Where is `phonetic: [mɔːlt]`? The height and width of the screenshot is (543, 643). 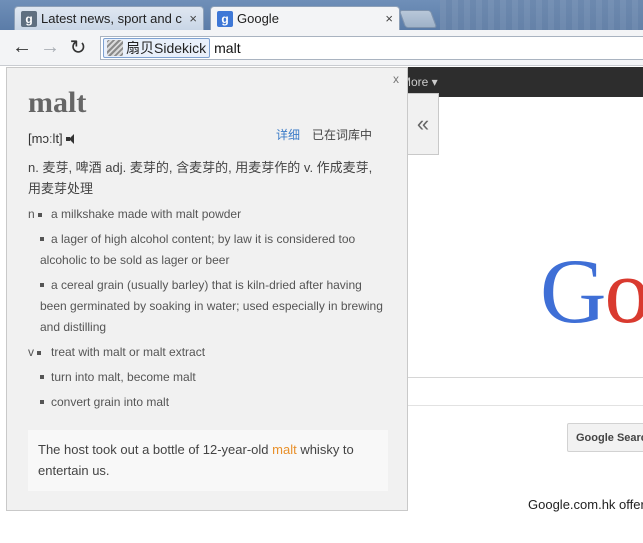 phonetic: [mɔːlt] is located at coordinates (53, 138).